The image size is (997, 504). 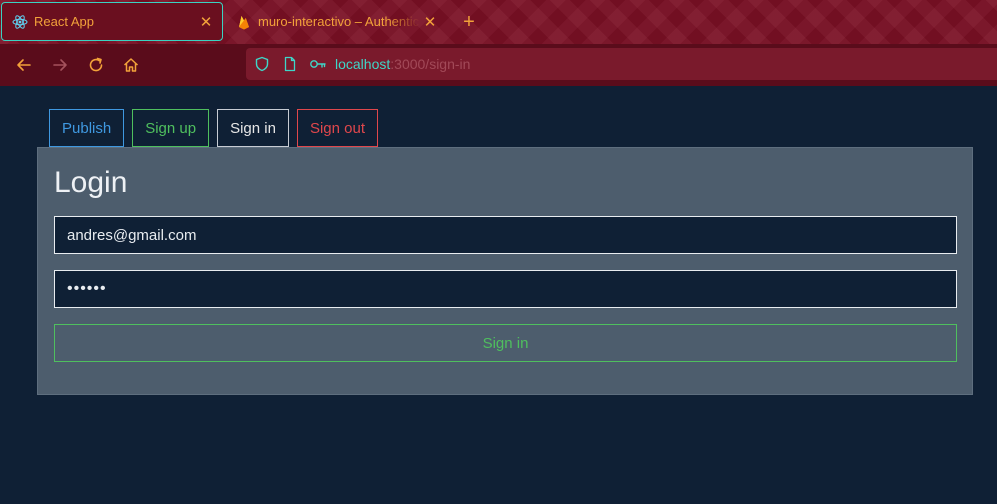 What do you see at coordinates (96, 65) in the screenshot?
I see `reload-icon` at bounding box center [96, 65].